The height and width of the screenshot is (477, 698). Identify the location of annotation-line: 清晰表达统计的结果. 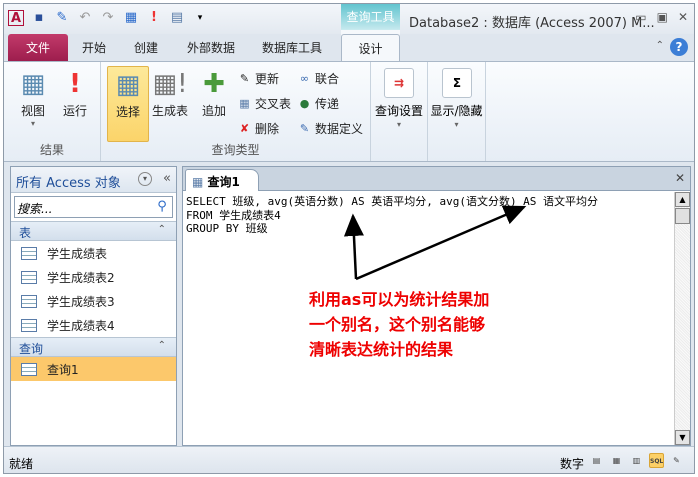
(381, 349).